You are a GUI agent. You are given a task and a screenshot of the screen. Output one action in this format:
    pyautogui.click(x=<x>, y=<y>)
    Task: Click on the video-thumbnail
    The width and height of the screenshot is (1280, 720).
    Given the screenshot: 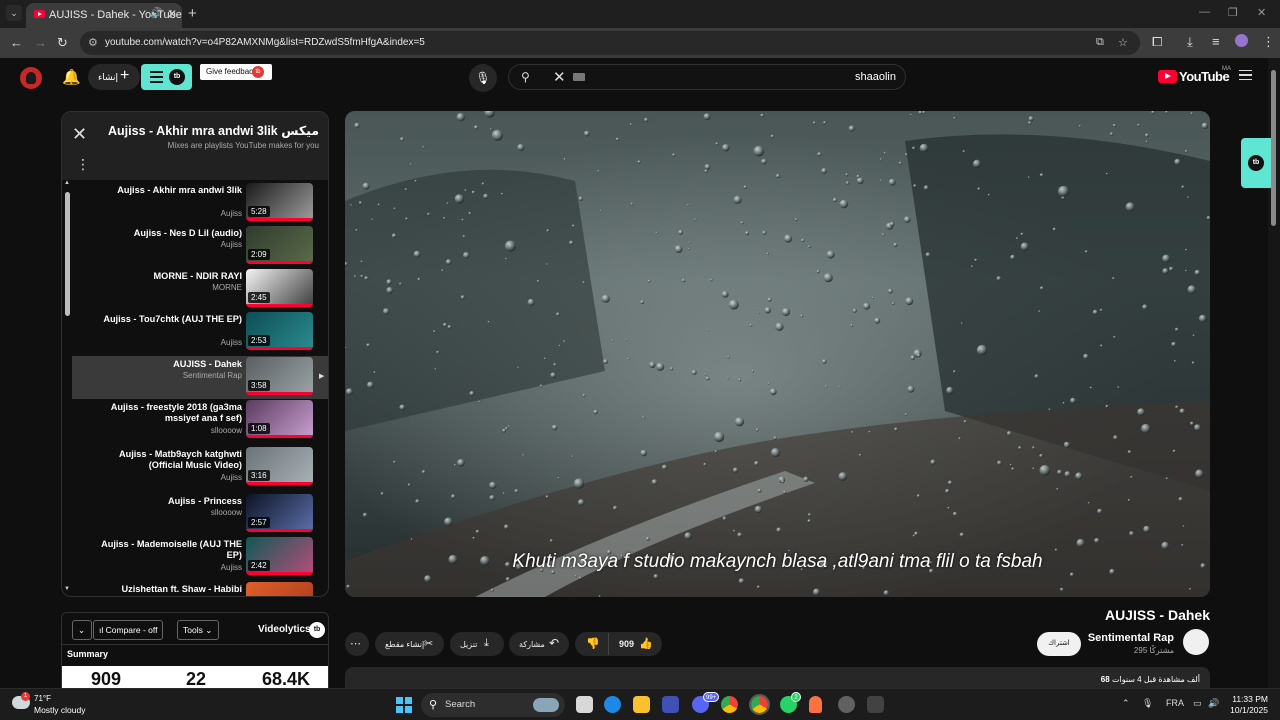 What is the action you would take?
    pyautogui.click(x=279, y=589)
    